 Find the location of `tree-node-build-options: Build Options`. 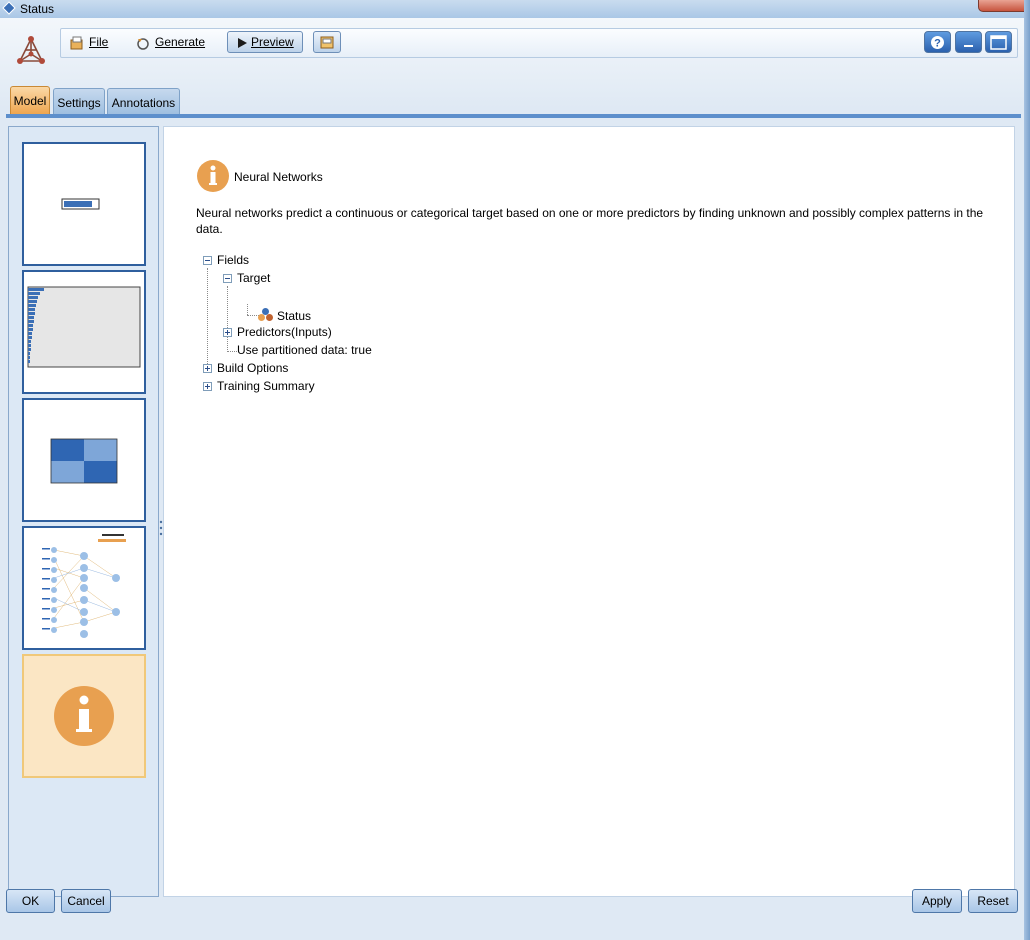

tree-node-build-options: Build Options is located at coordinates (252, 368).